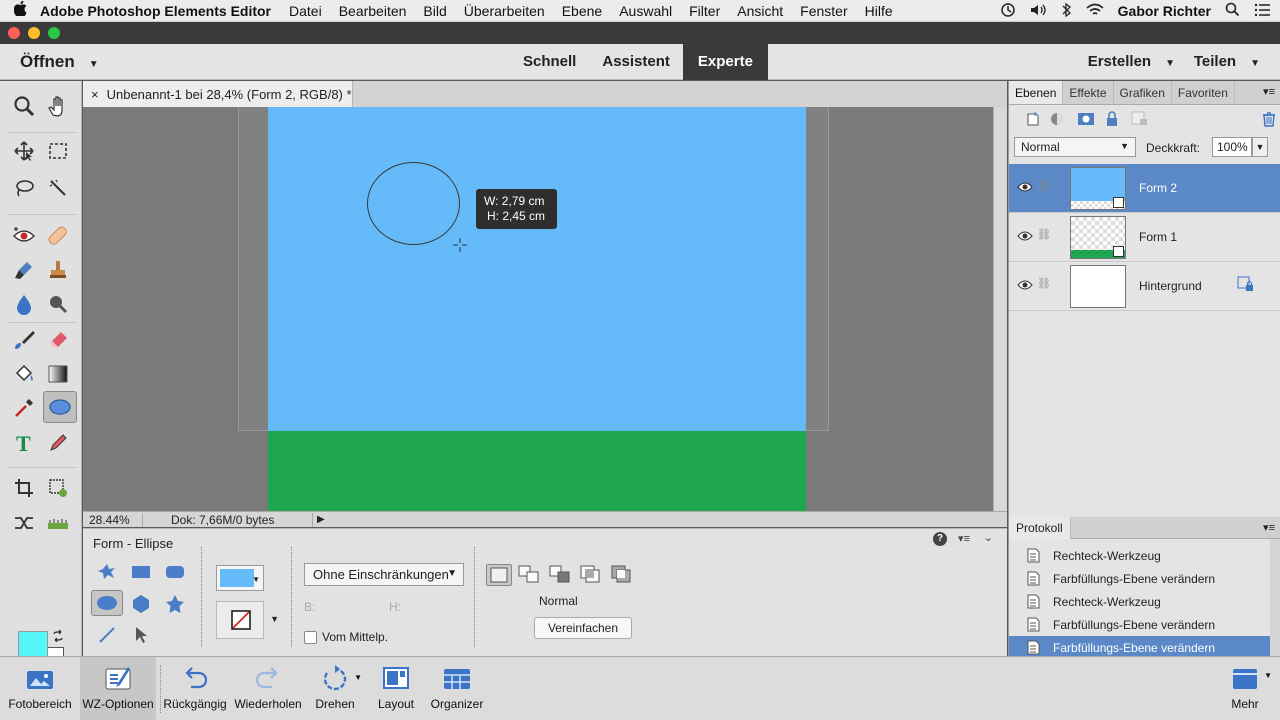  What do you see at coordinates (1227, 61) in the screenshot?
I see `share-button: Teilen ▼` at bounding box center [1227, 61].